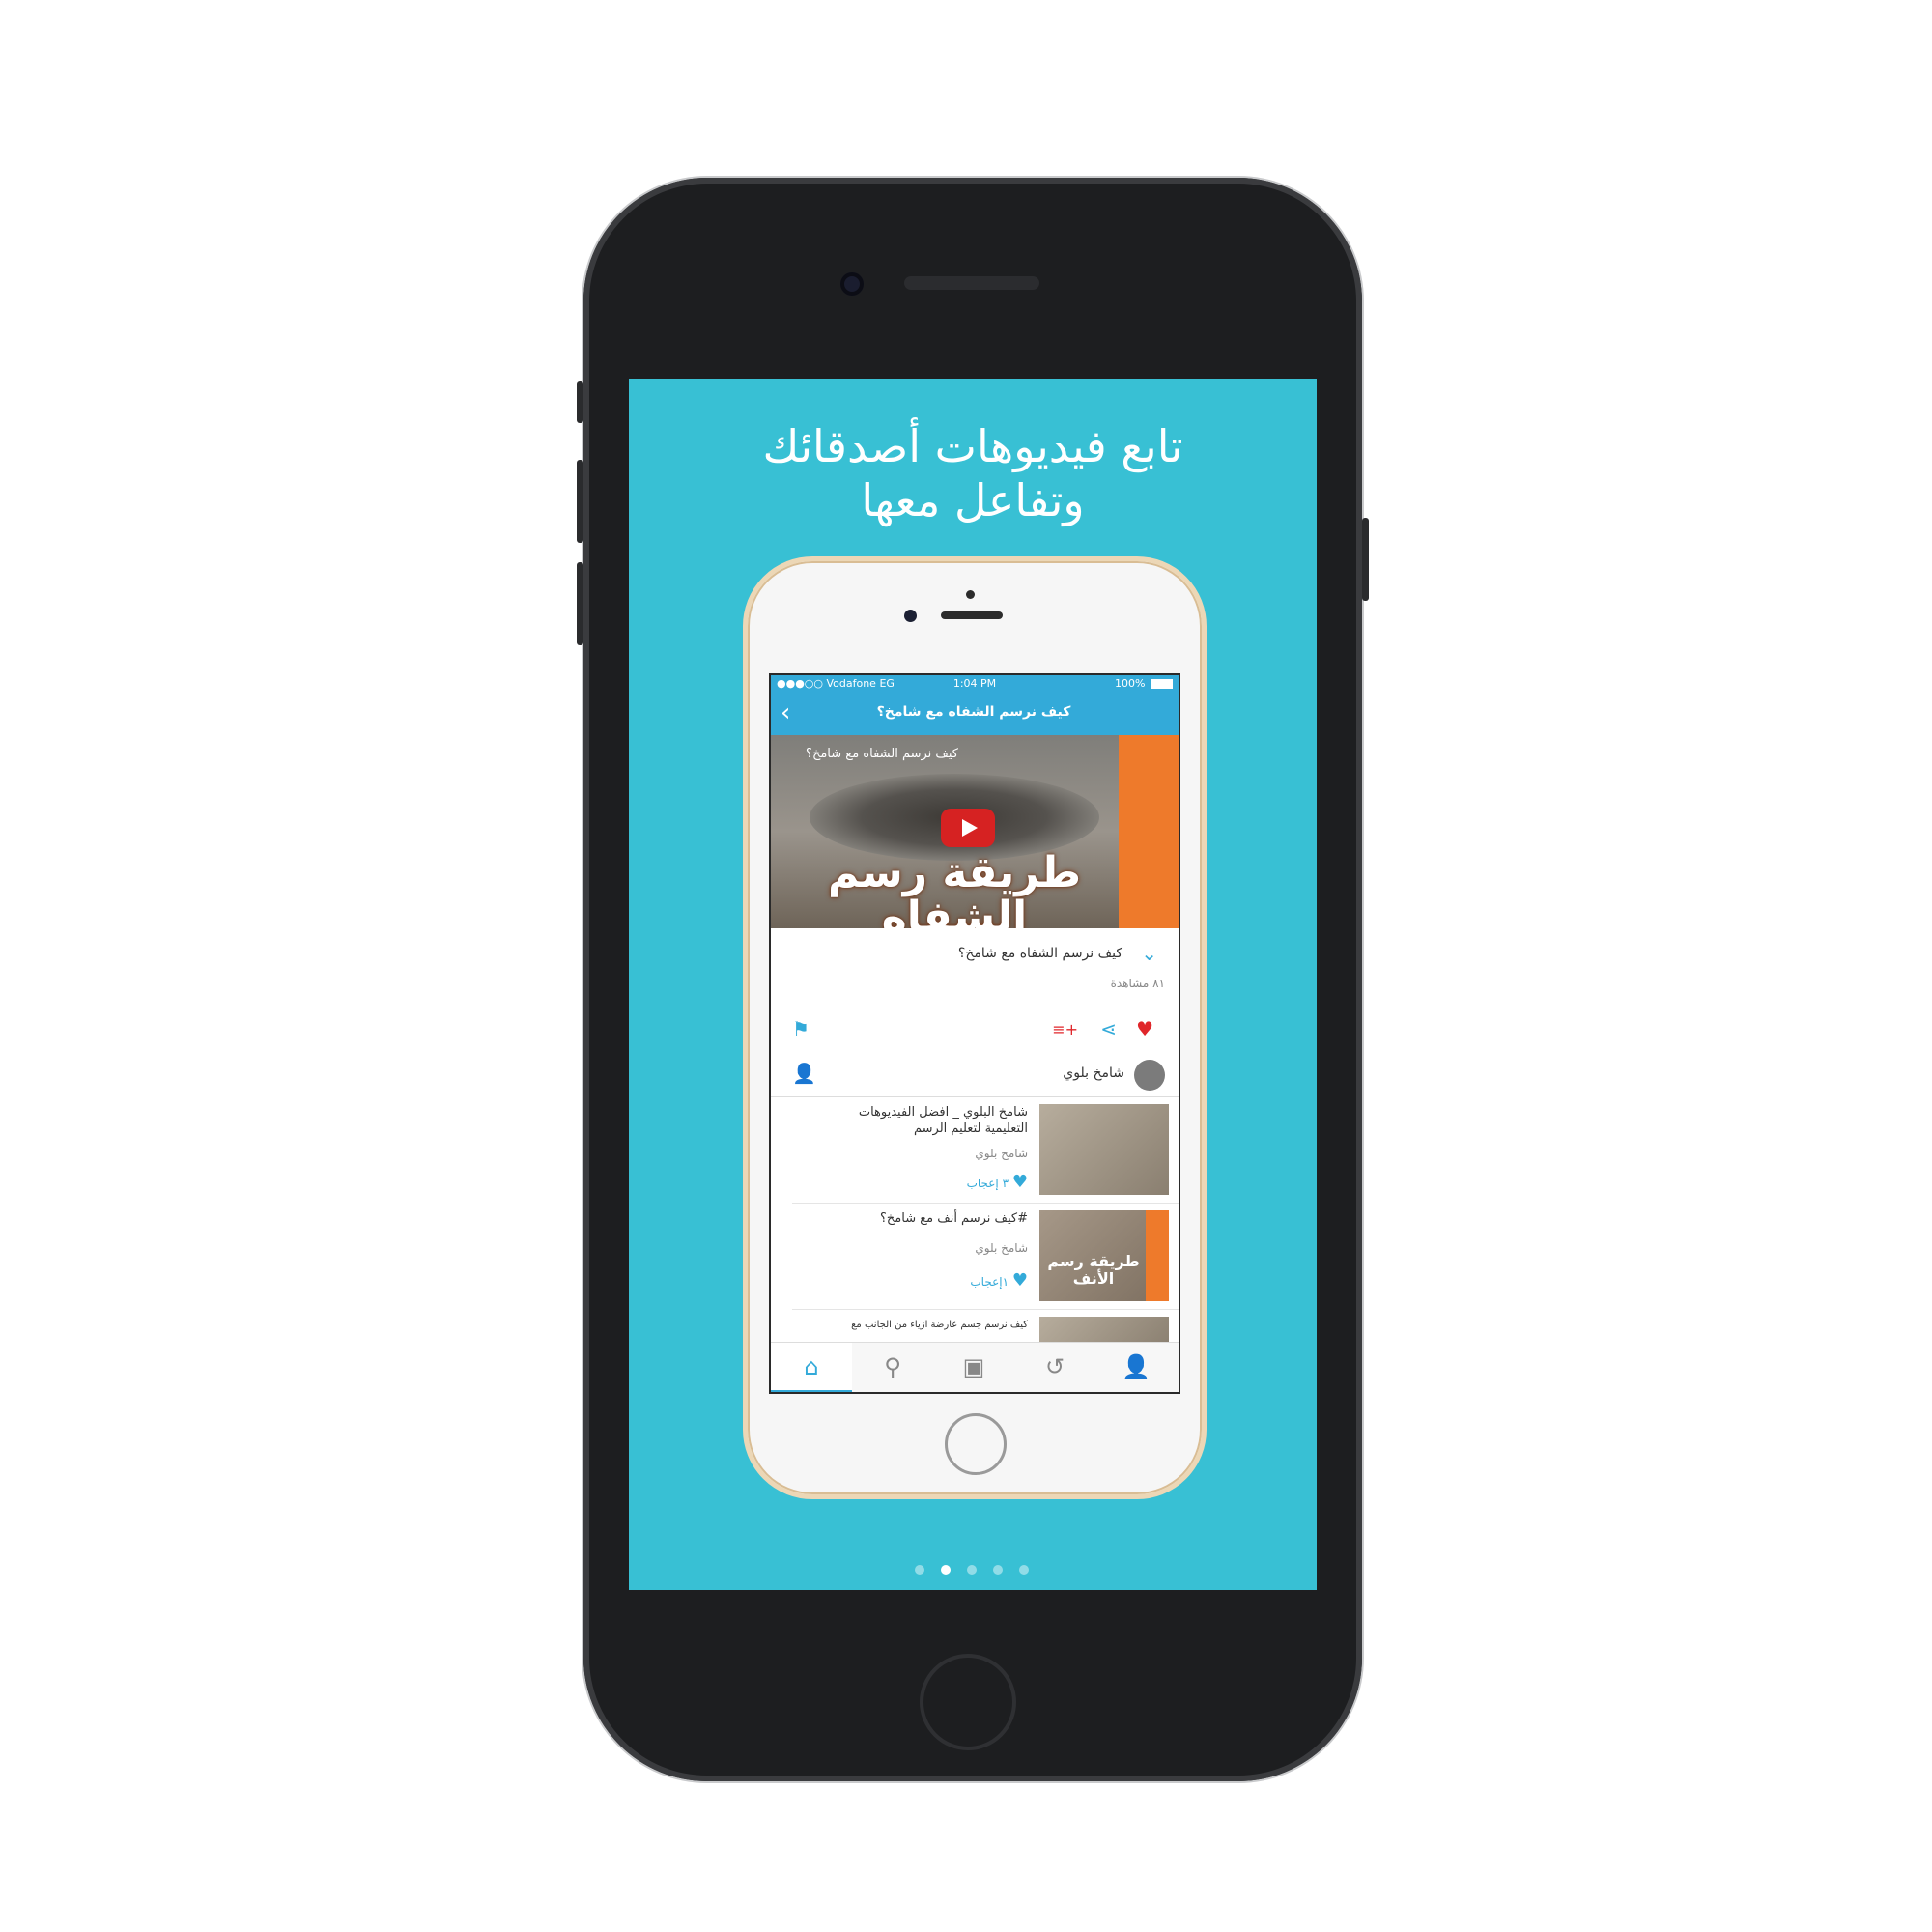 The height and width of the screenshot is (1932, 1932). I want to click on inner-home-button, so click(976, 1444).